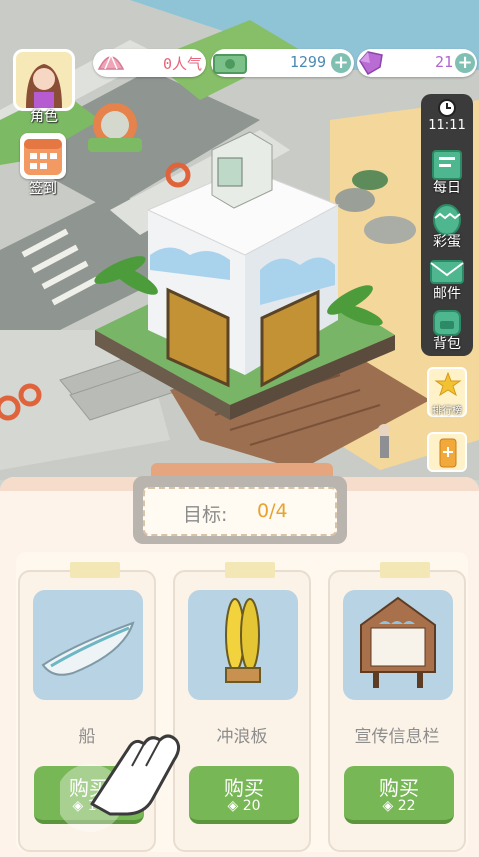 The image size is (479, 857). Describe the element at coordinates (44, 117) in the screenshot. I see `character-label: 角色` at that location.